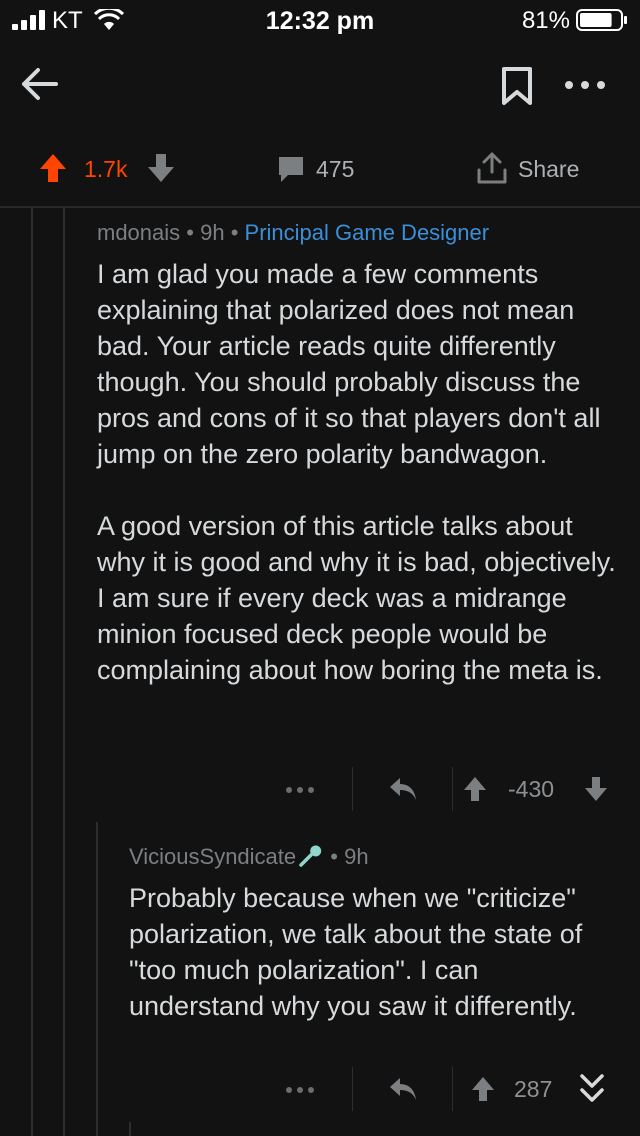 Image resolution: width=640 pixels, height=1136 pixels. I want to click on comment-actions: 287, so click(320, 1089).